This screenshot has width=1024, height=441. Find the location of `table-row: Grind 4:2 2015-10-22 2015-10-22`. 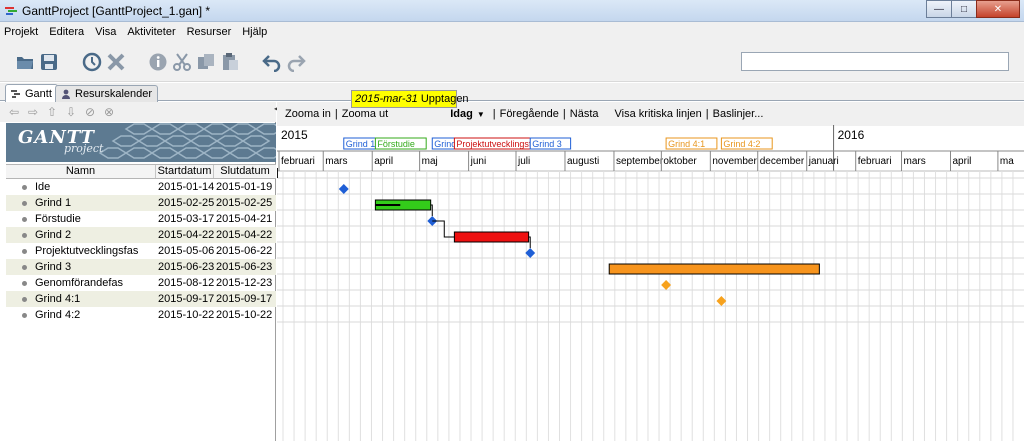

table-row: Grind 4:2 2015-10-22 2015-10-22 is located at coordinates (141, 315).